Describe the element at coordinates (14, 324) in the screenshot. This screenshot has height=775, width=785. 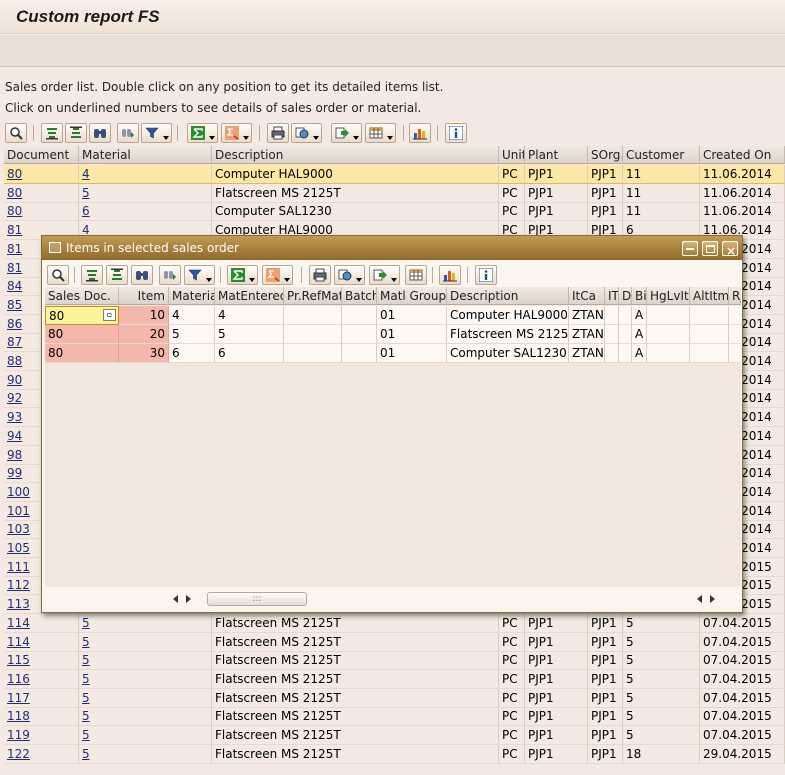
I see `hotspot-link: 86` at that location.